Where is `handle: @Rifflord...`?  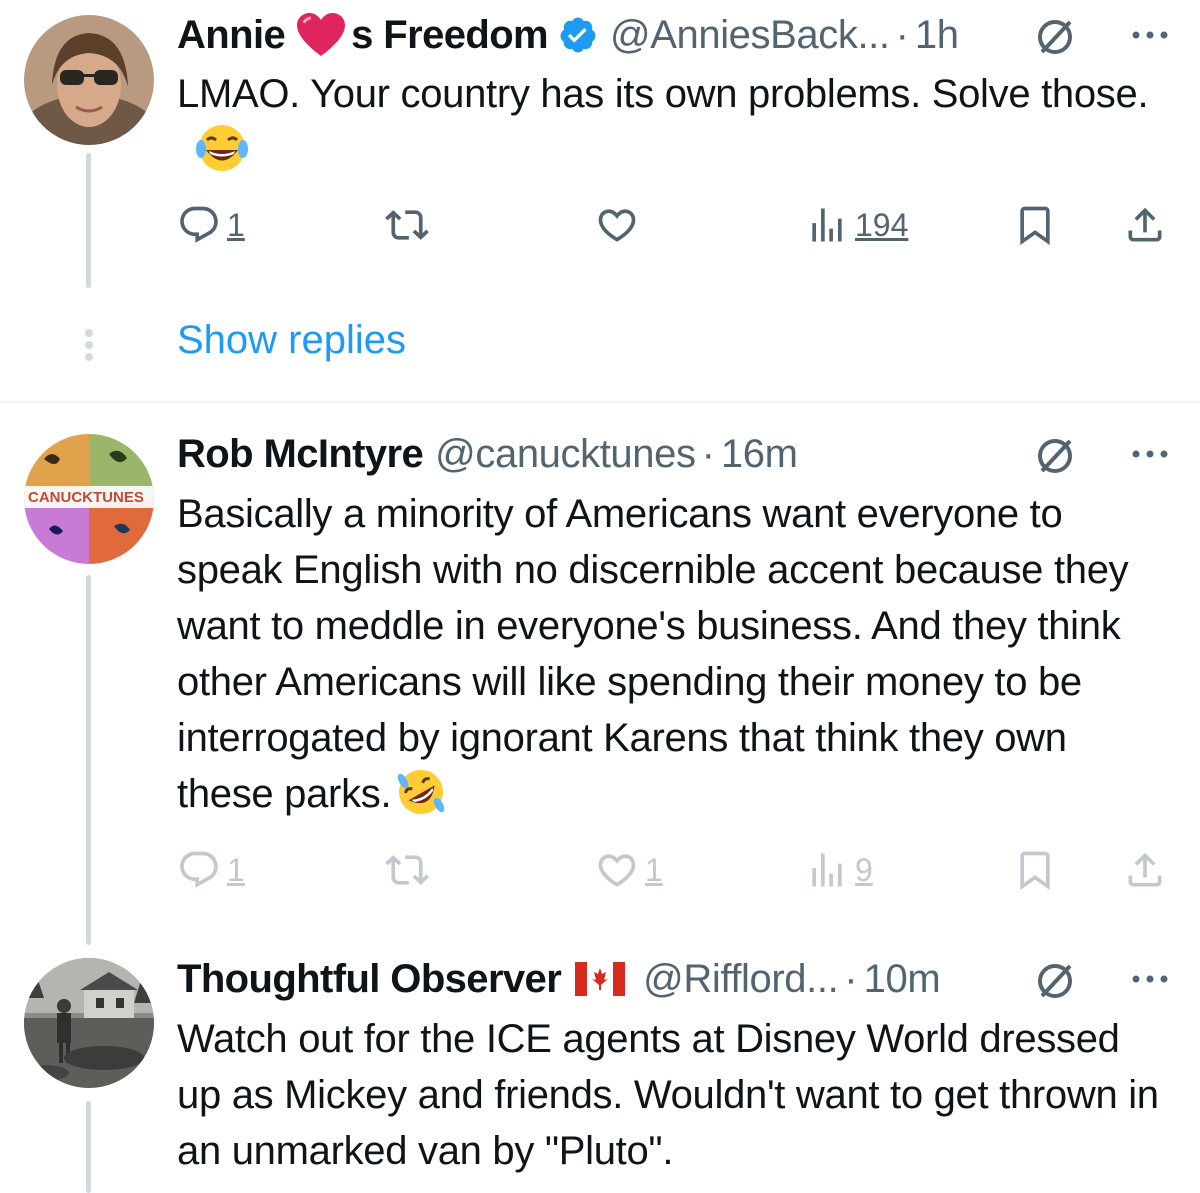
handle: @Rifflord... is located at coordinates (741, 979).